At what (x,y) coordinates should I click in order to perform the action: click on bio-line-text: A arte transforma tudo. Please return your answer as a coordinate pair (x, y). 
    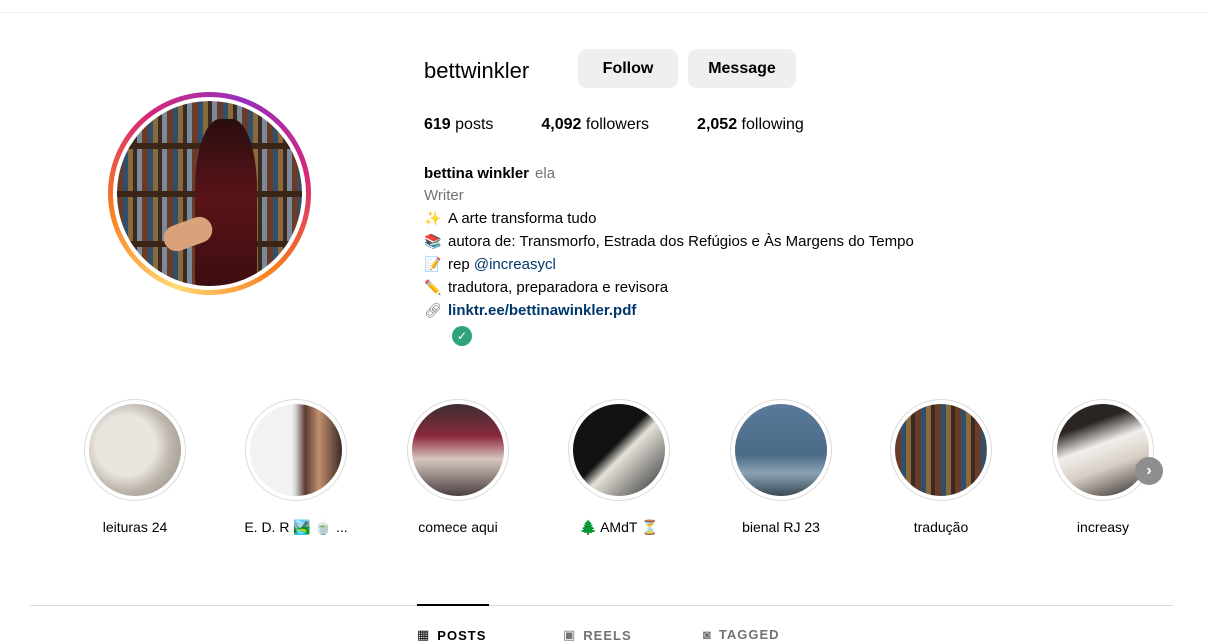
    Looking at the image, I should click on (522, 218).